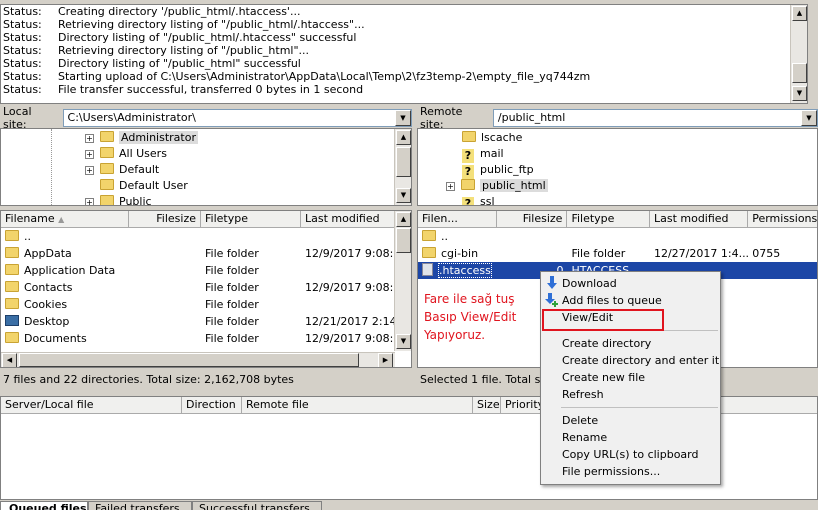 This screenshot has width=818, height=510. Describe the element at coordinates (107, 136) in the screenshot. I see `user-folder-icon` at that location.